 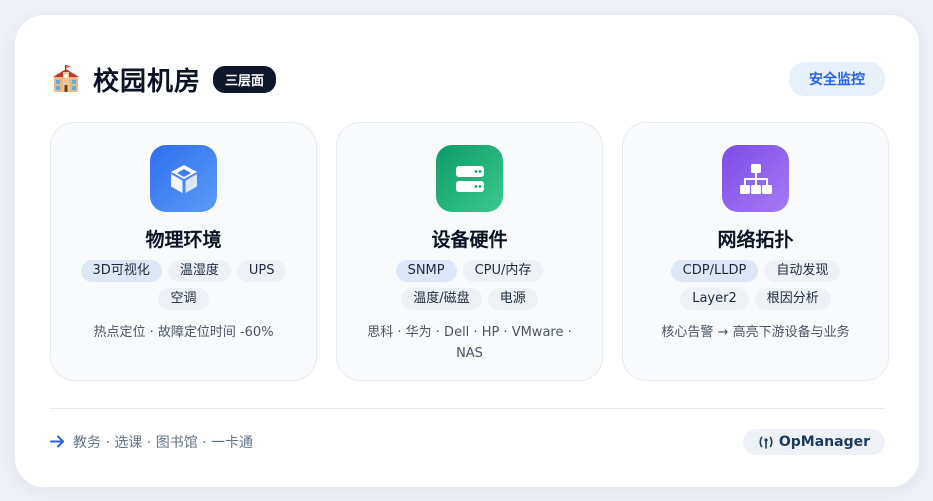 I want to click on tag: CPU/内存, so click(x=503, y=271).